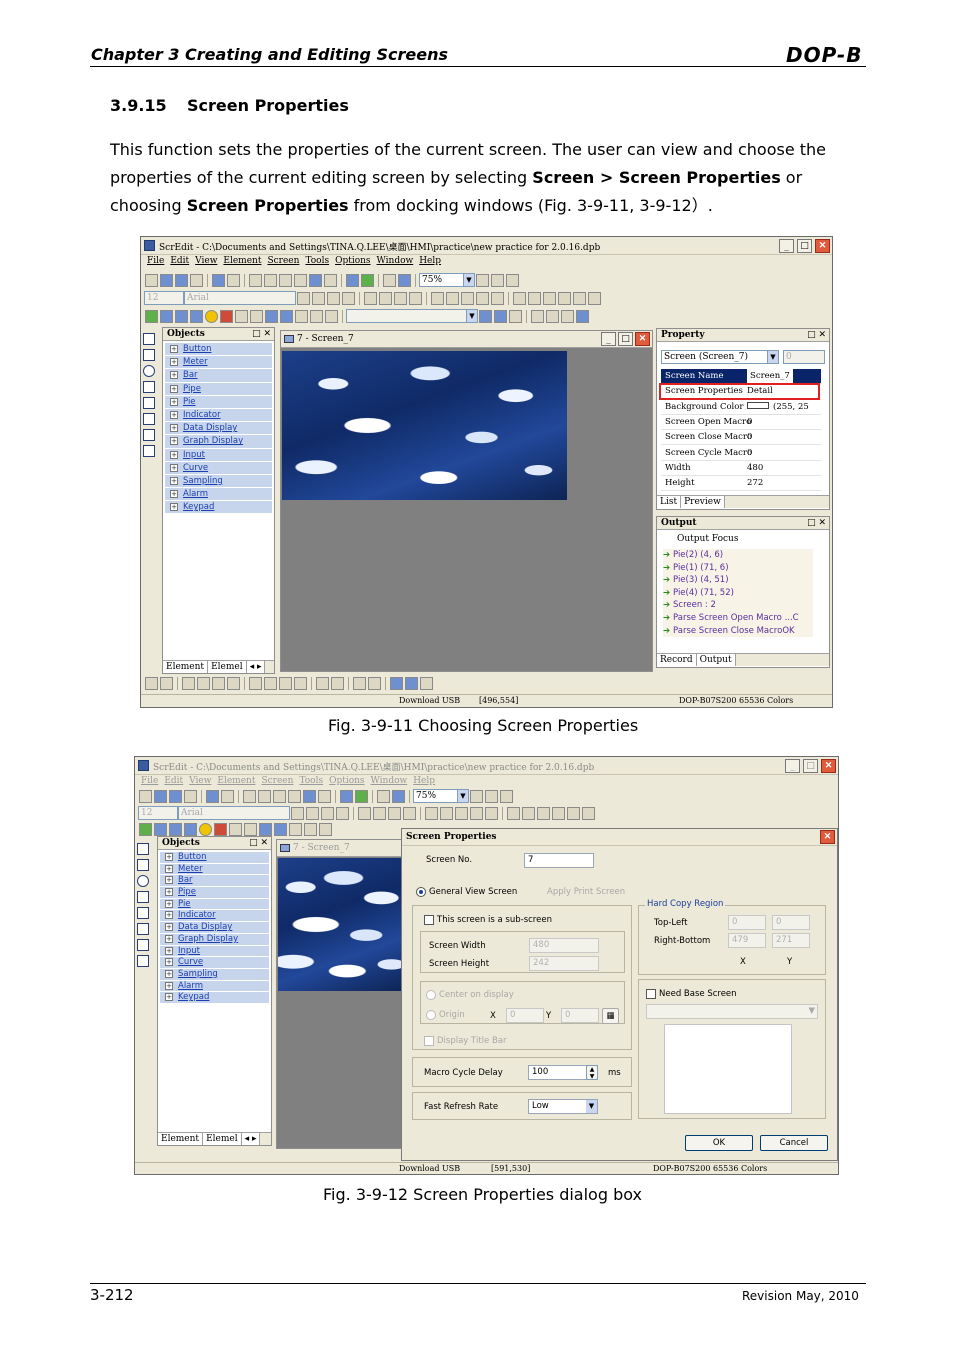 The width and height of the screenshot is (954, 1350). What do you see at coordinates (741, 377) in the screenshot?
I see `property-row: Screen Name Screen_7` at bounding box center [741, 377].